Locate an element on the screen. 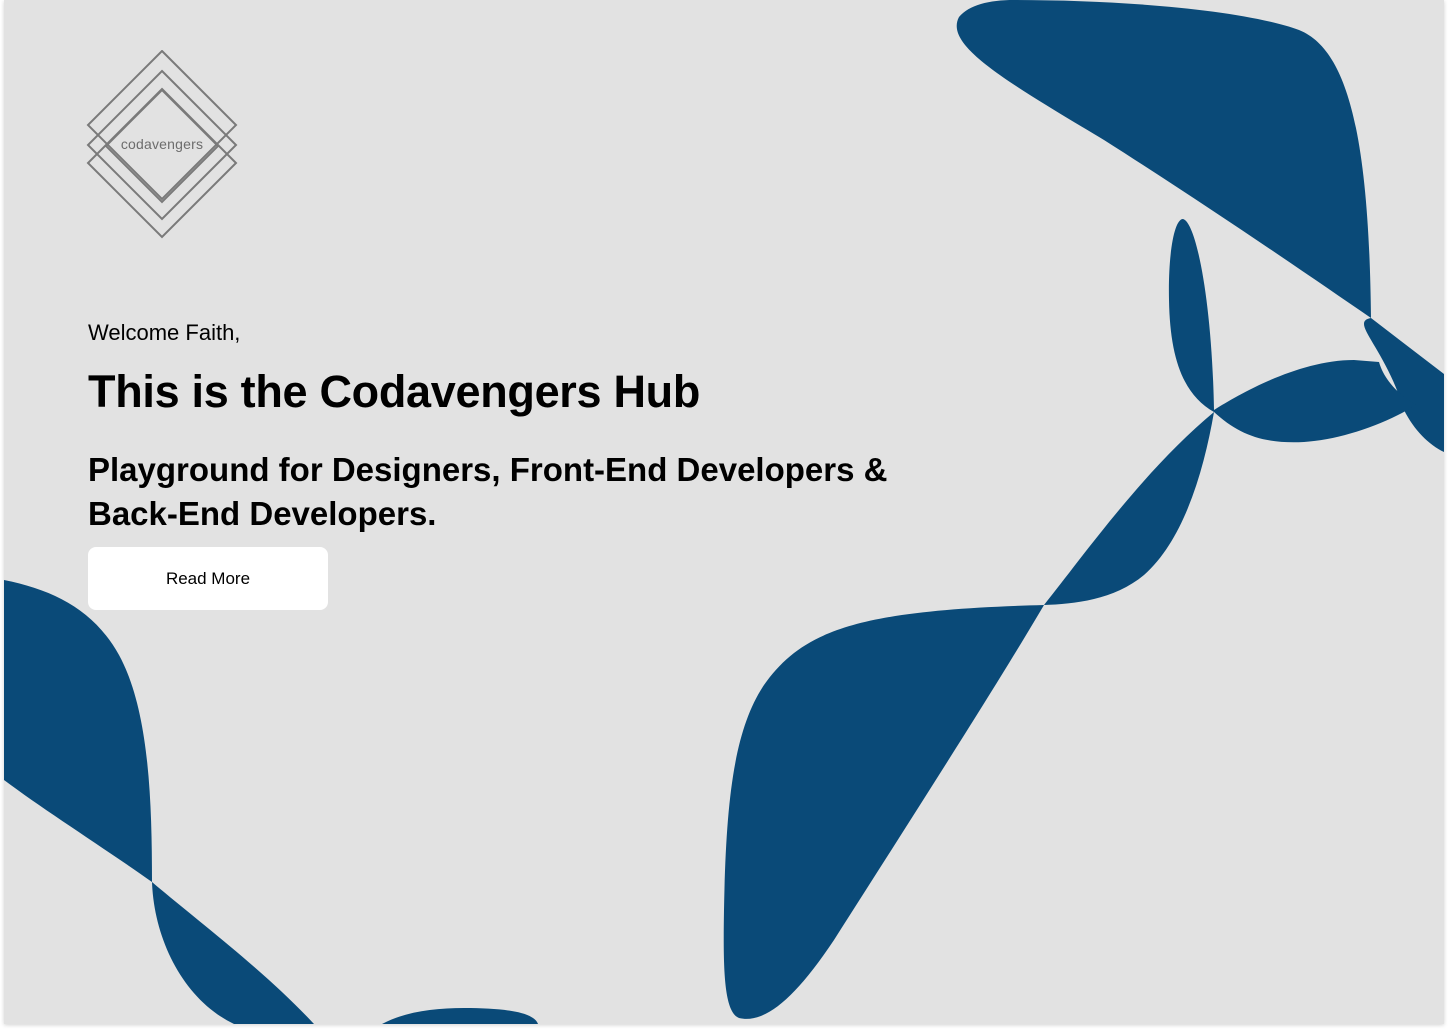  welcome-message: Welcome Faith, is located at coordinates (164, 332).